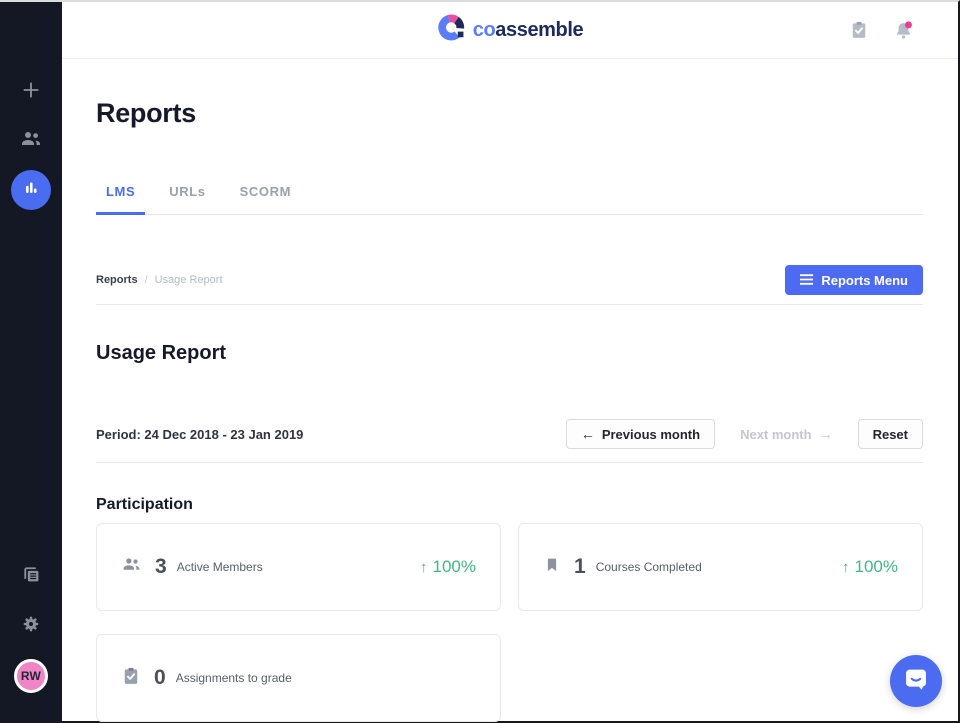 This screenshot has width=960, height=723. What do you see at coordinates (298, 678) in the screenshot?
I see `stat-card-assignments-to-grade: 0 Assignments to grade` at bounding box center [298, 678].